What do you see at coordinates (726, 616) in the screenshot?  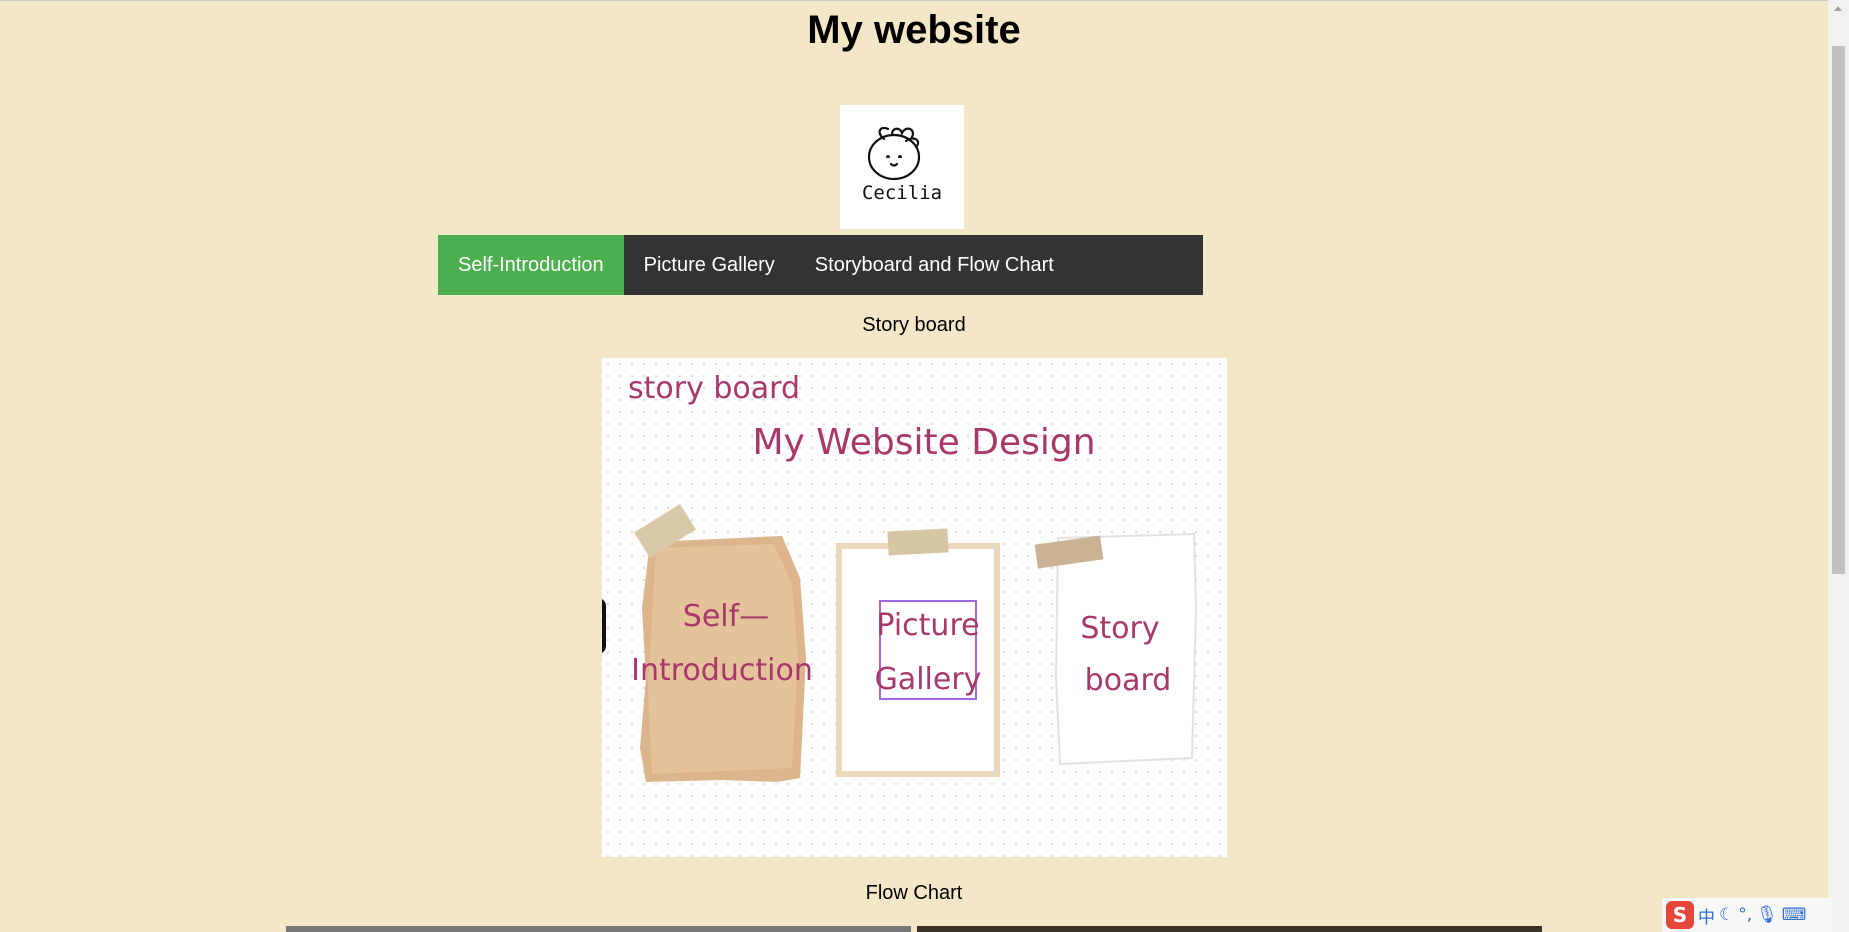 I see `svg-text: Self—` at bounding box center [726, 616].